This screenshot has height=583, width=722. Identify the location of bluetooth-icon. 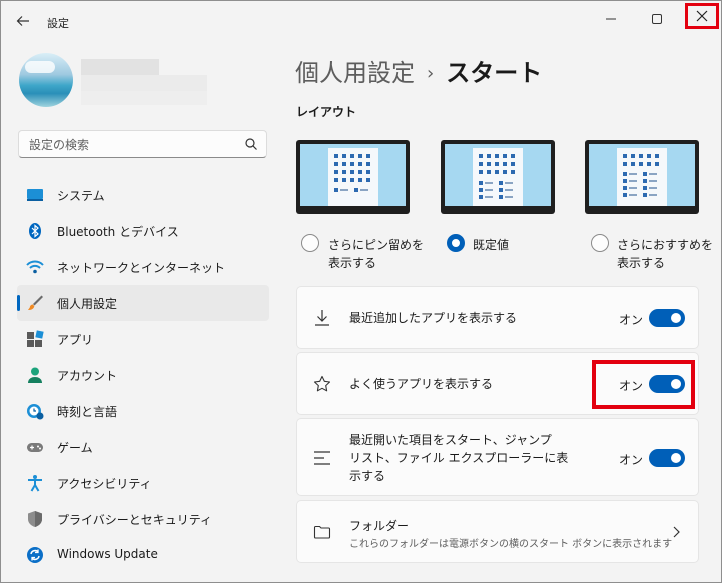
(35, 231).